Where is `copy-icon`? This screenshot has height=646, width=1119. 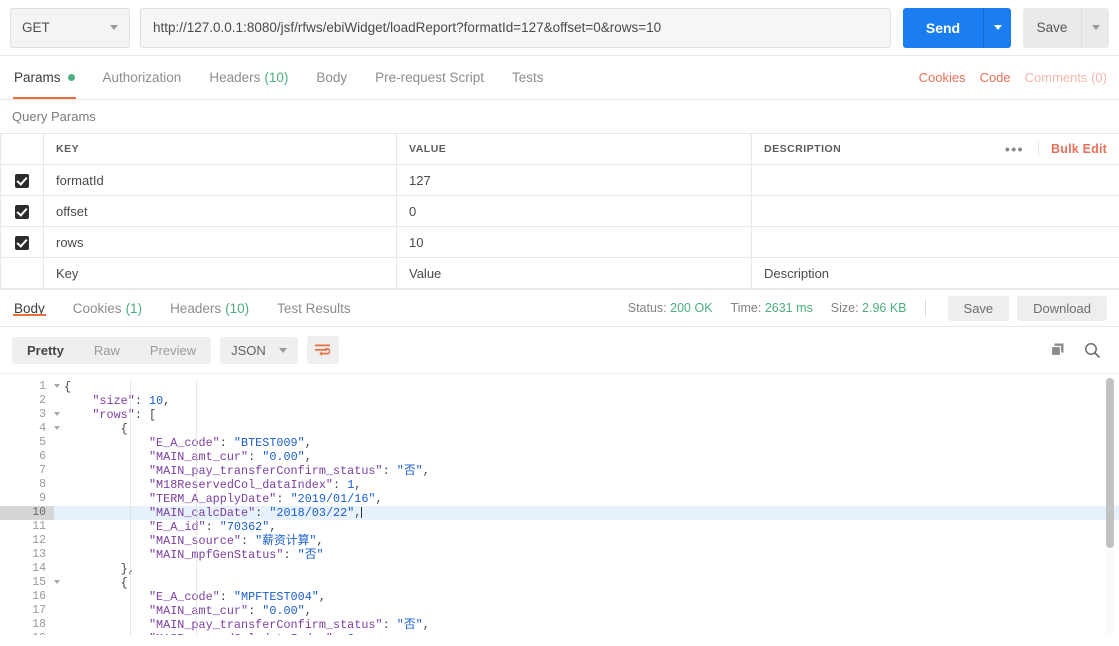 copy-icon is located at coordinates (1057, 350).